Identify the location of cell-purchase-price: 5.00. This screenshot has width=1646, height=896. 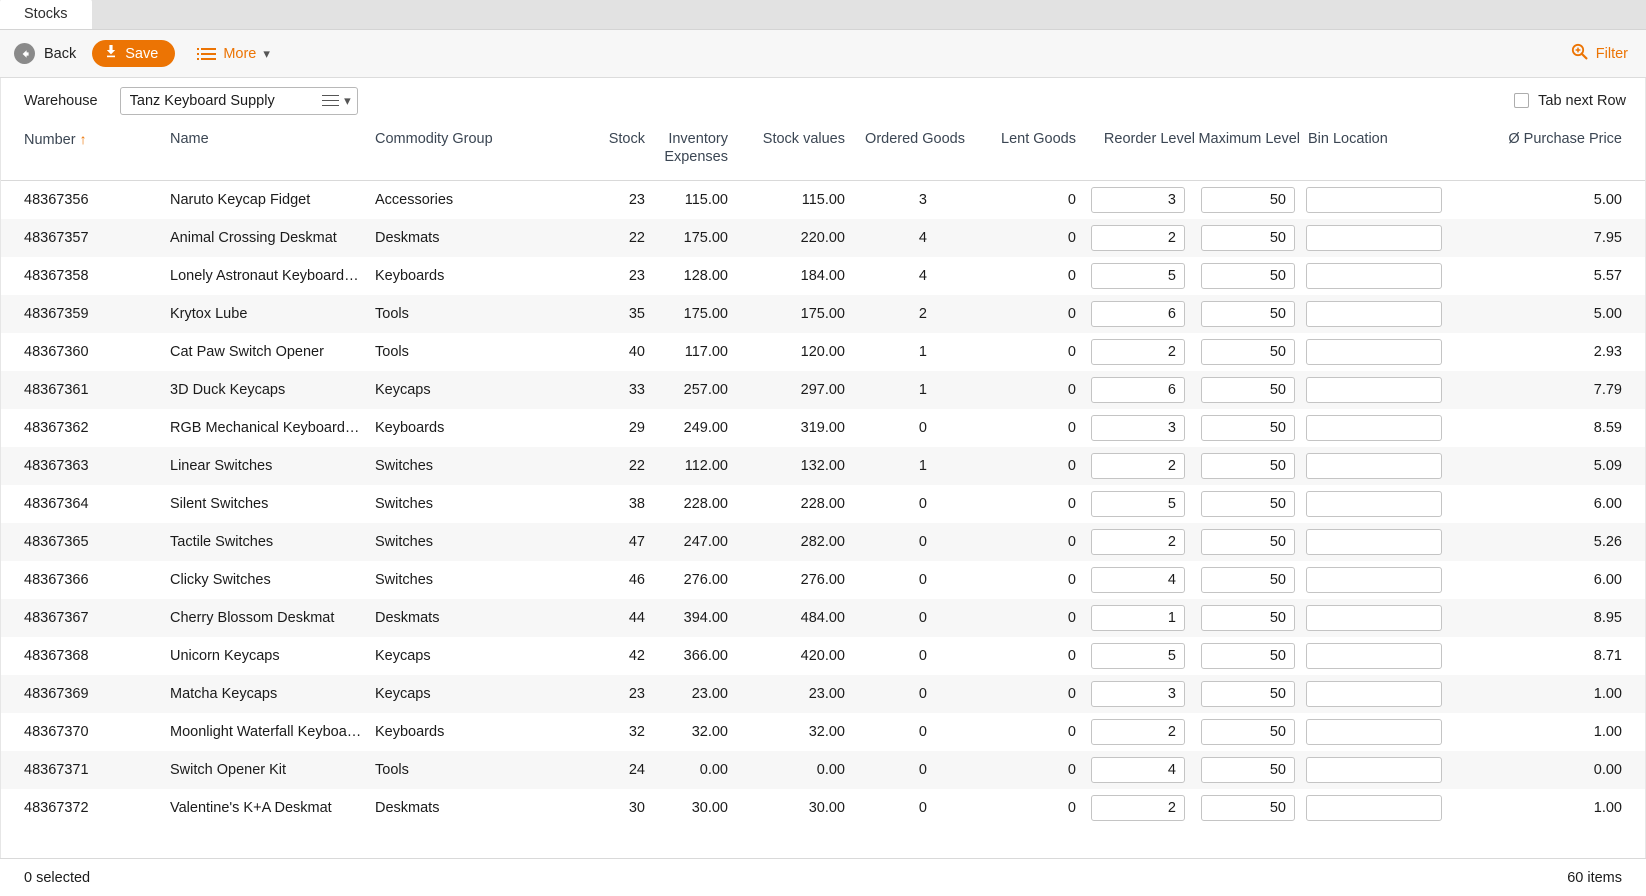
(1607, 199).